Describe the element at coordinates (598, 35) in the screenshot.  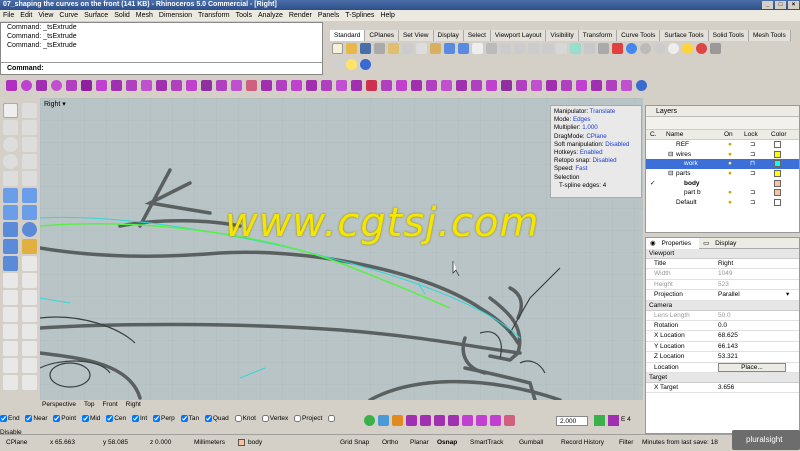
I see `tab-transform: Transform` at that location.